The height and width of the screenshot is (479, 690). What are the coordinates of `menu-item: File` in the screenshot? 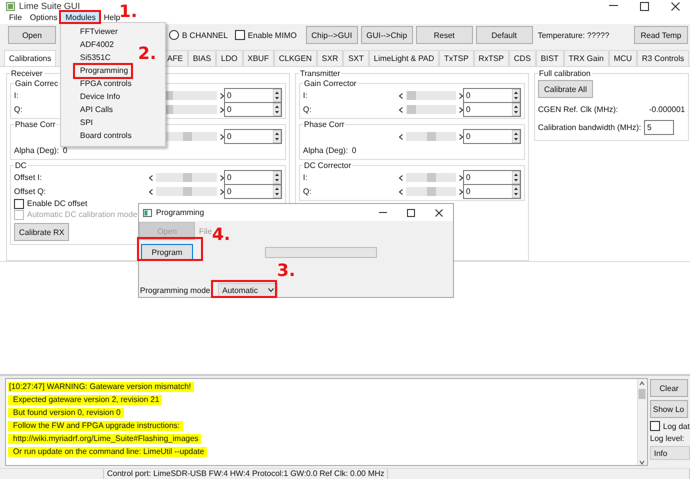 It's located at (15, 18).